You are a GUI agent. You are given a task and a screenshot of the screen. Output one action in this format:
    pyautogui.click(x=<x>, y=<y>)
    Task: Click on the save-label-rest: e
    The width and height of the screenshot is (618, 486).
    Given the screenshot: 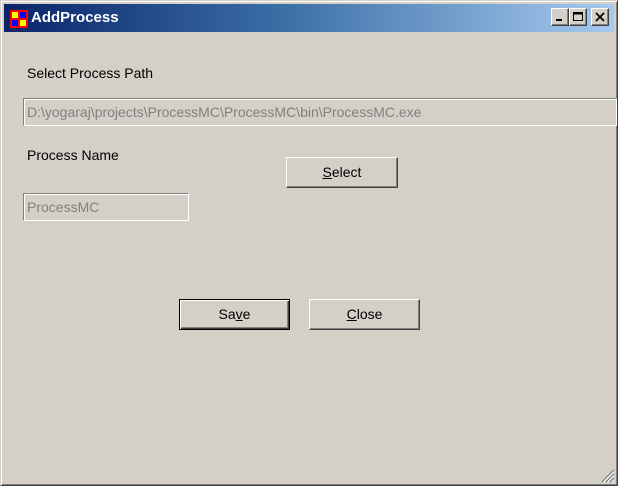 What is the action you would take?
    pyautogui.click(x=246, y=314)
    